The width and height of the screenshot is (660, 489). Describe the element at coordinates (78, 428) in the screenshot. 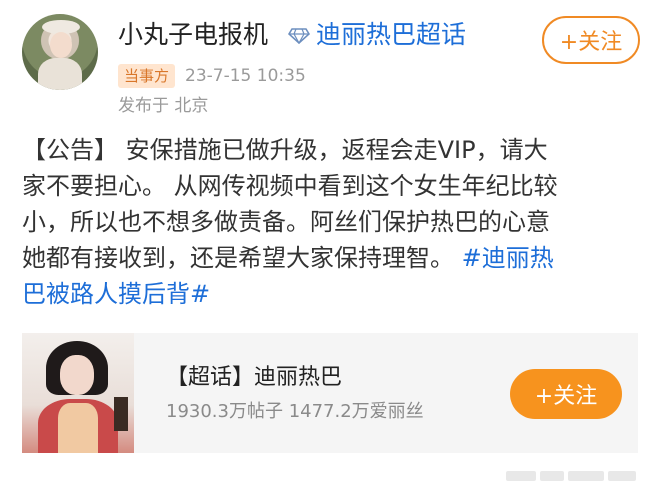

I see `cover-robe-inner` at that location.